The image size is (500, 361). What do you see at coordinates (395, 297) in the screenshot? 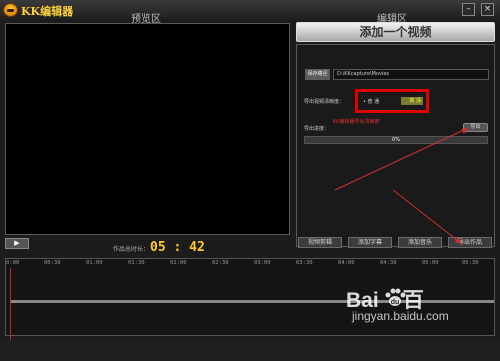
I see `baidu-paw-icon: du` at bounding box center [395, 297].